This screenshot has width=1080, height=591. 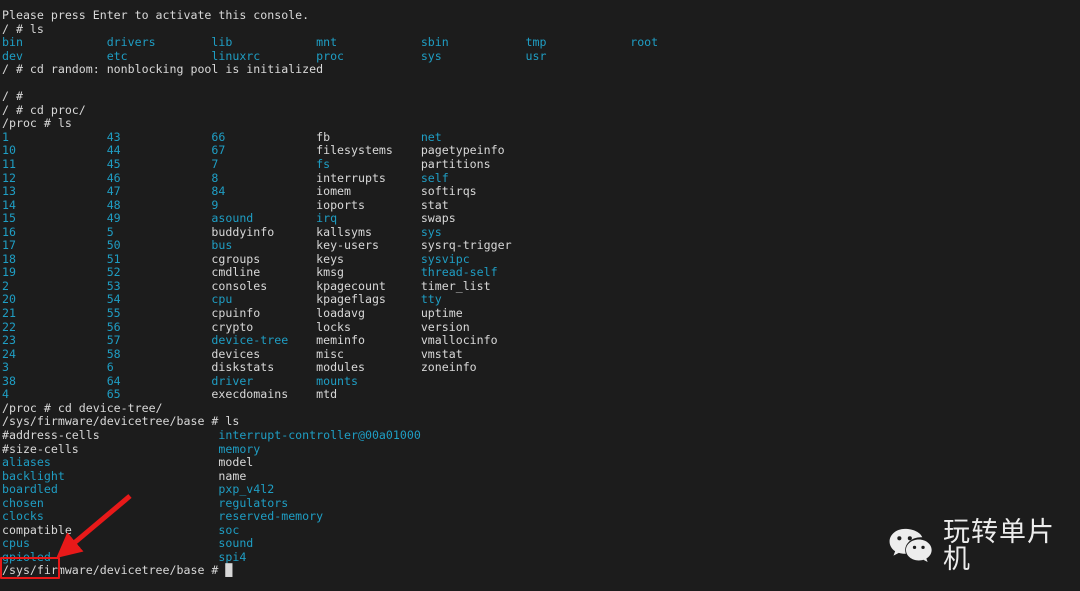 I want to click on ls-entry: timer_list, so click(x=456, y=286).